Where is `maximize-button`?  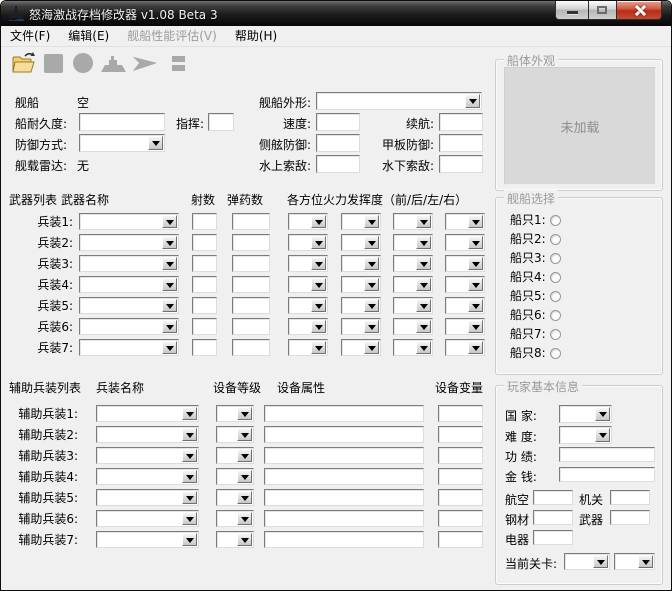
maximize-button is located at coordinates (602, 10).